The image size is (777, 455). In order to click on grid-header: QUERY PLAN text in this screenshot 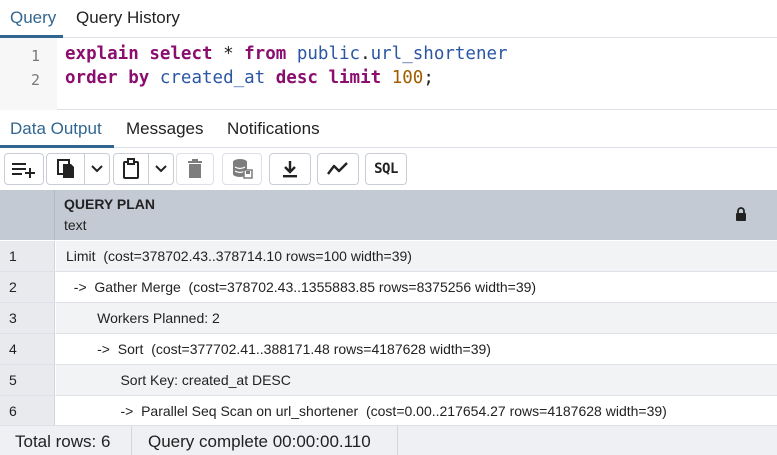, I will do `click(388, 215)`.